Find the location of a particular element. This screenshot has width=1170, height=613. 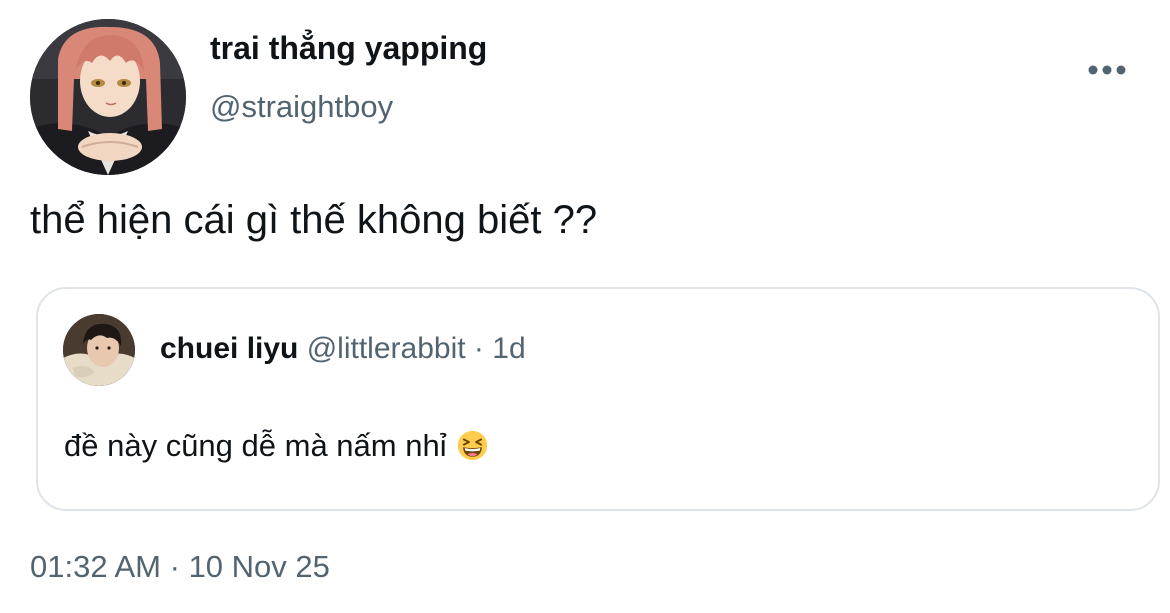

tweet-timestamp: 01:32 AM · 10 Nov 25 is located at coordinates (180, 567).